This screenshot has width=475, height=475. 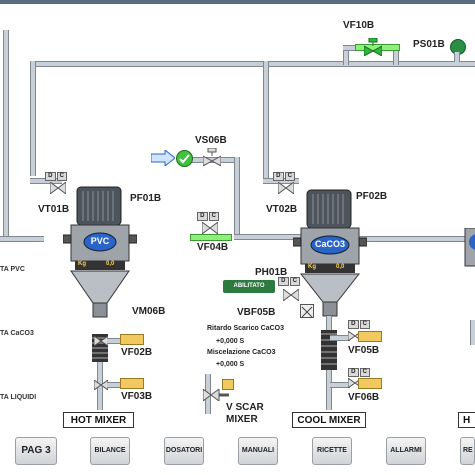 What do you see at coordinates (406, 451) in the screenshot?
I see `nav-allarmi-button: ALLARMI` at bounding box center [406, 451].